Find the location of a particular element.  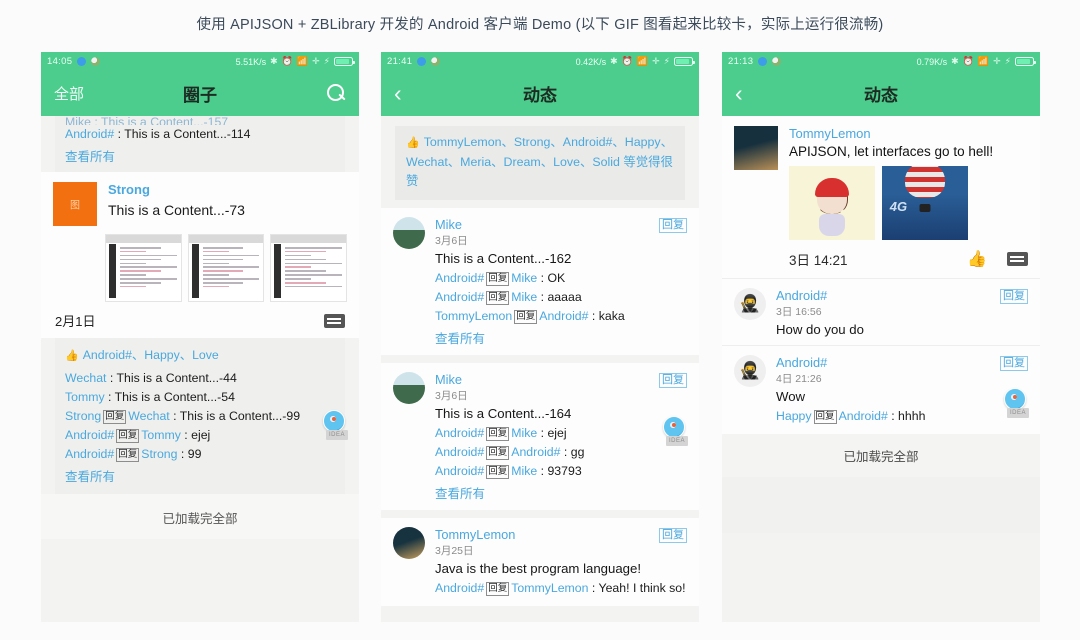

avatar: 图 is located at coordinates (75, 204).